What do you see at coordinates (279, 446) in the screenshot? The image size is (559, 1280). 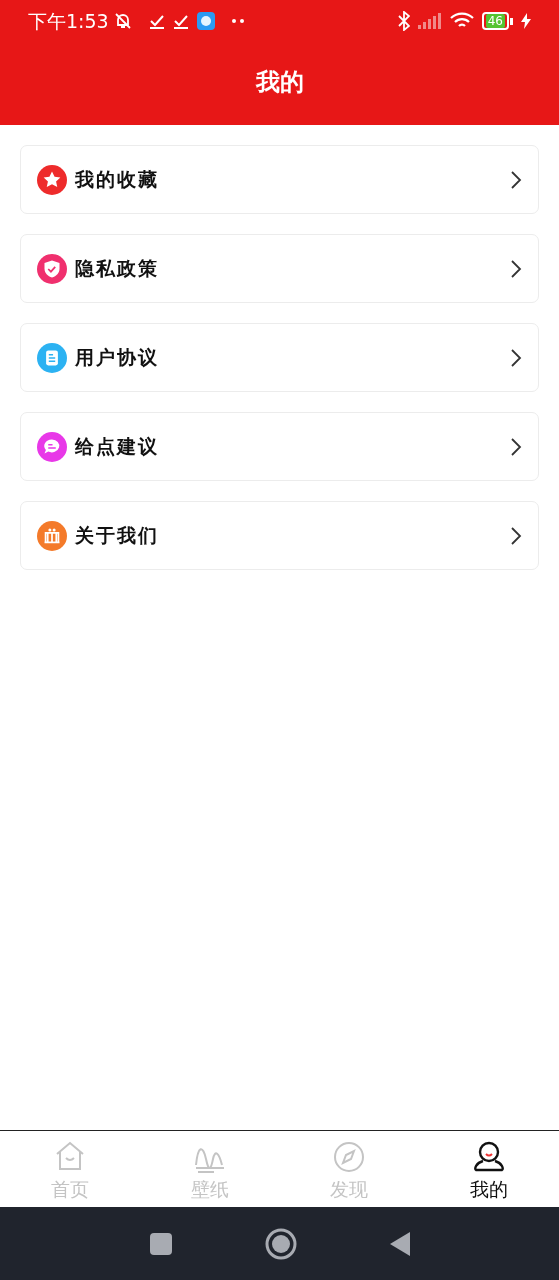 I see `menu-item: 给点建议` at bounding box center [279, 446].